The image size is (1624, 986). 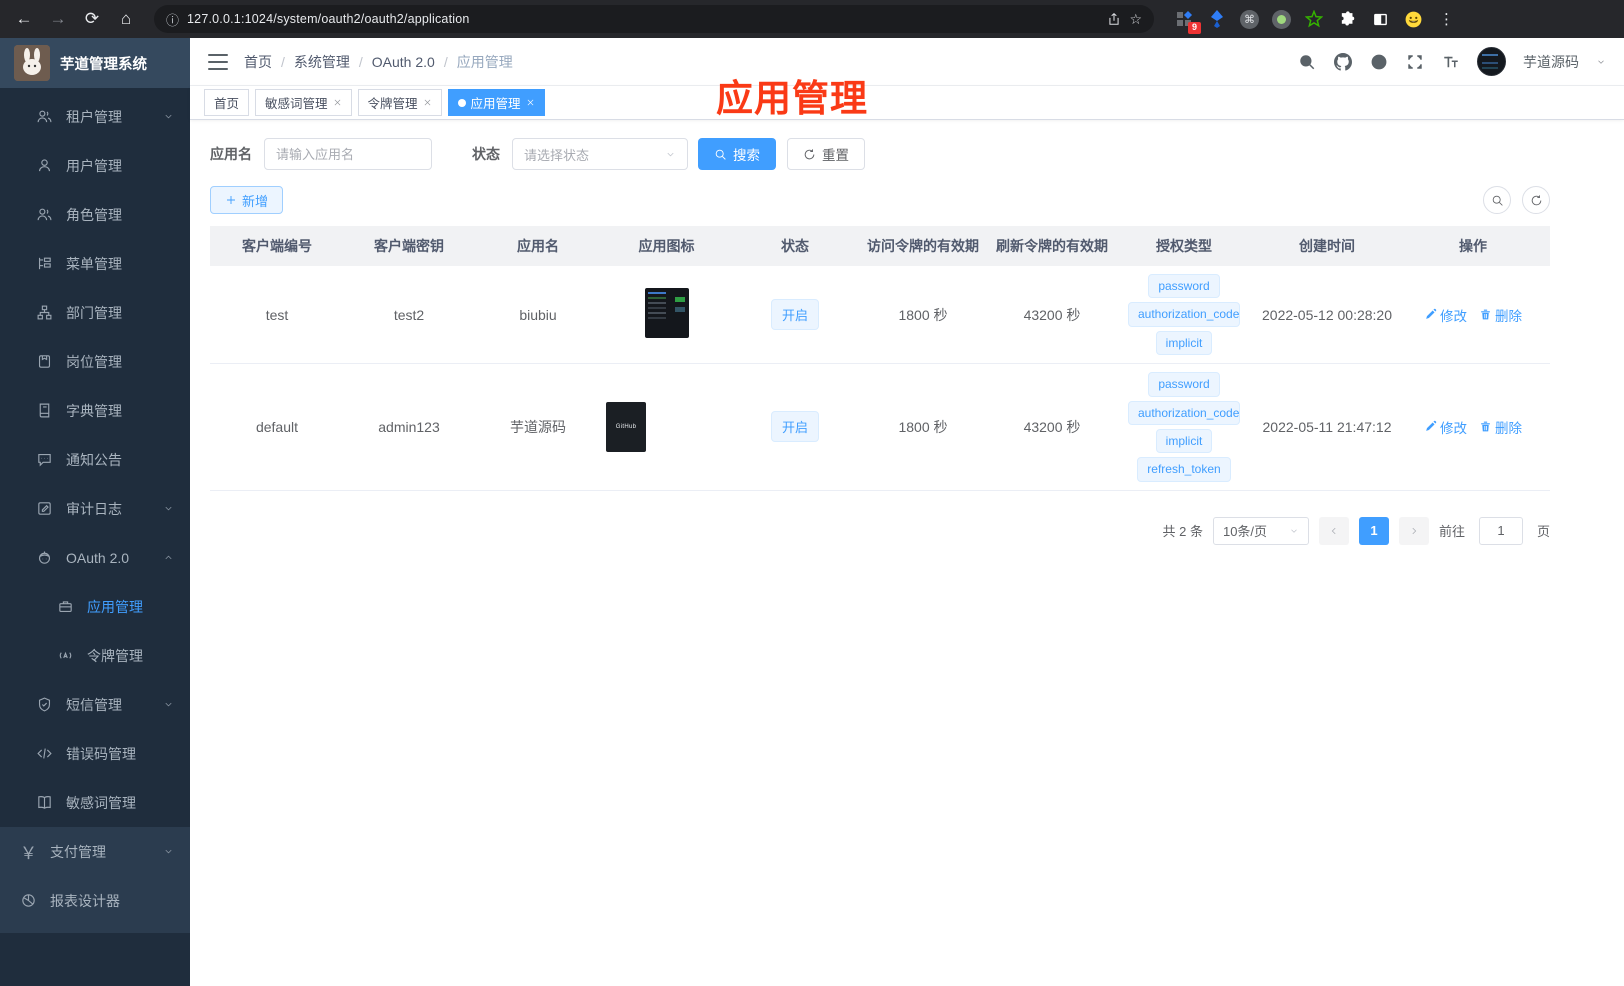 I want to click on toggle-search-button, so click(x=1497, y=200).